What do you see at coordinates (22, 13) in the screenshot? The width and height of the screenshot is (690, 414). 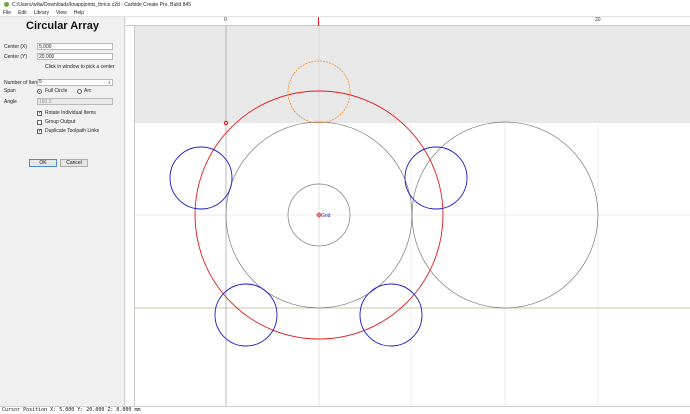 I see `menu-edit: Edit` at bounding box center [22, 13].